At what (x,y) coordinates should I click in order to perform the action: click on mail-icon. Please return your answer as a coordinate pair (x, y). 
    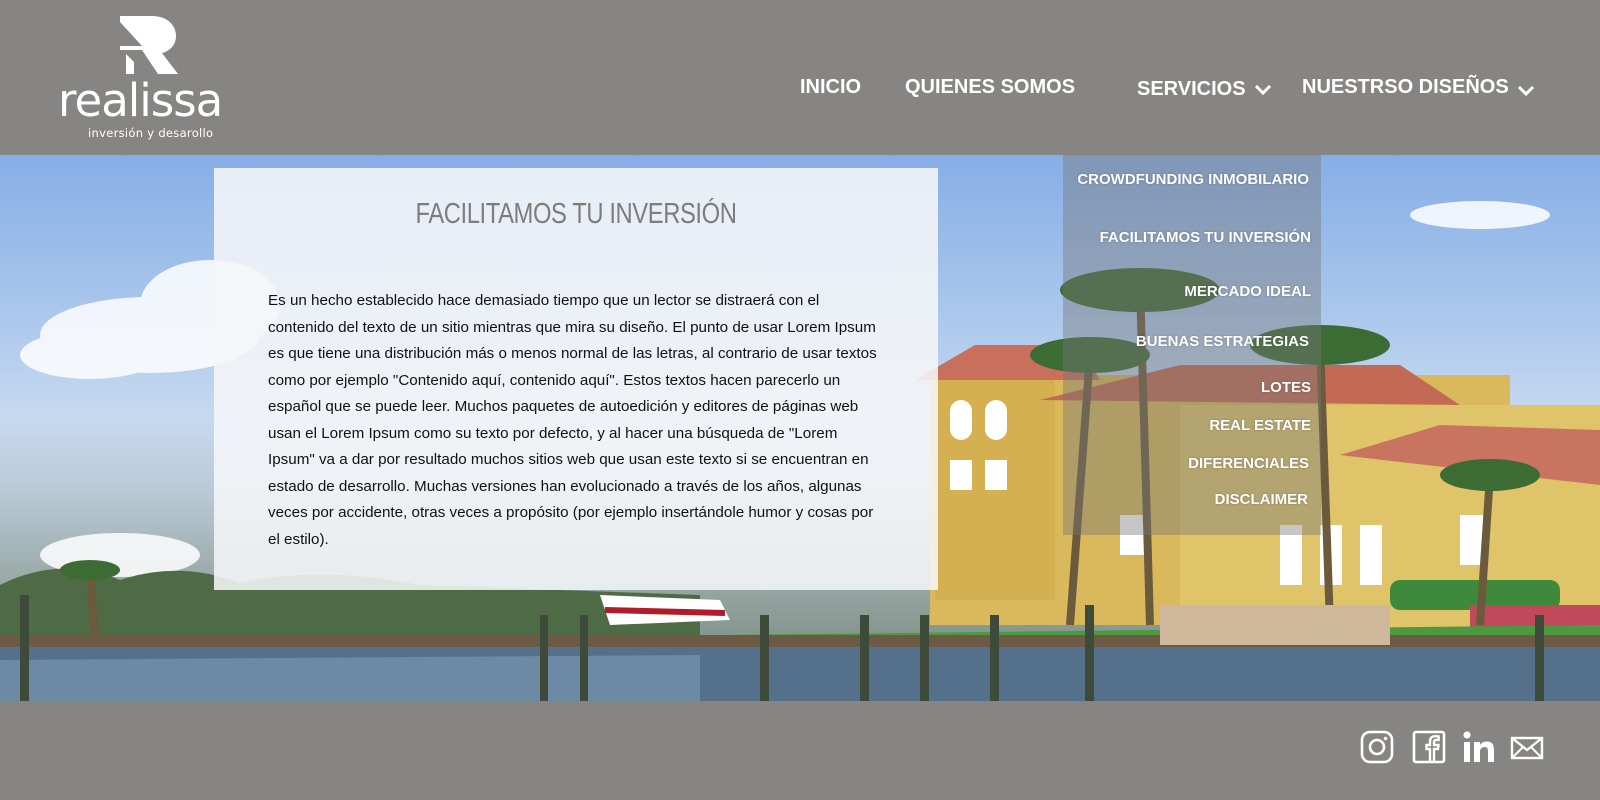
    Looking at the image, I should click on (1527, 747).